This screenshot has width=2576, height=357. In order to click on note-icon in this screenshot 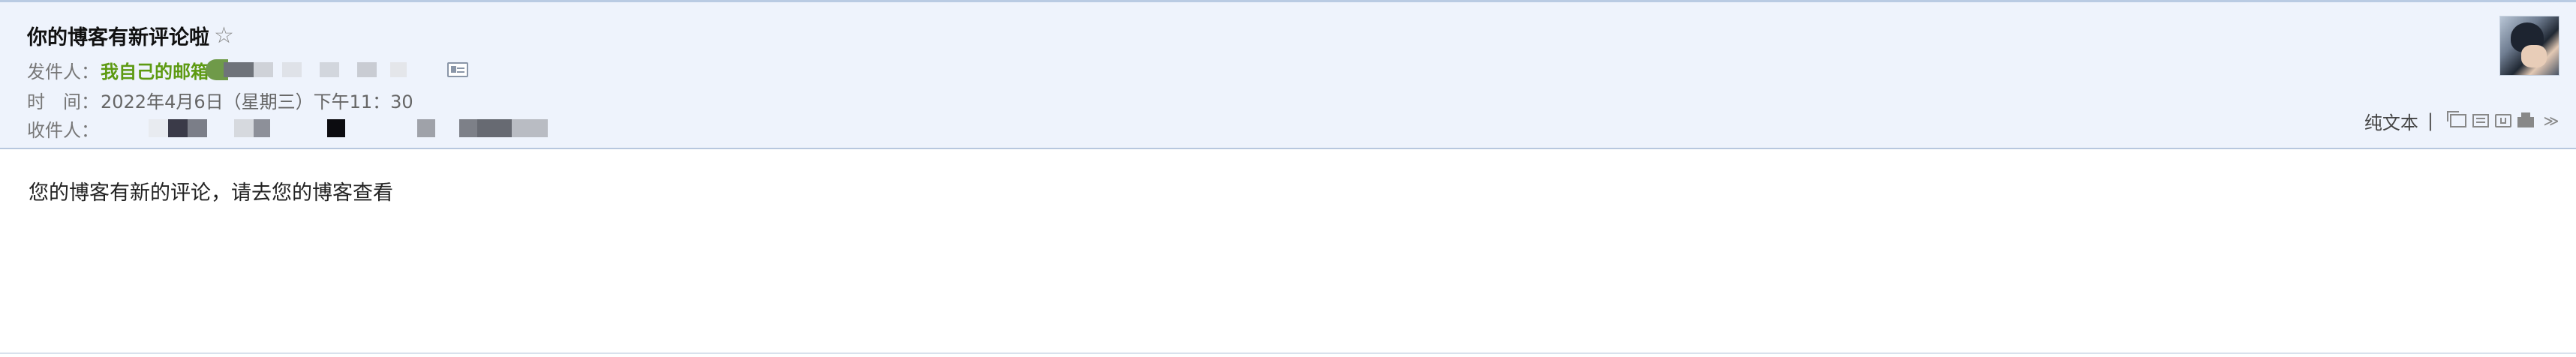, I will do `click(2480, 121)`.